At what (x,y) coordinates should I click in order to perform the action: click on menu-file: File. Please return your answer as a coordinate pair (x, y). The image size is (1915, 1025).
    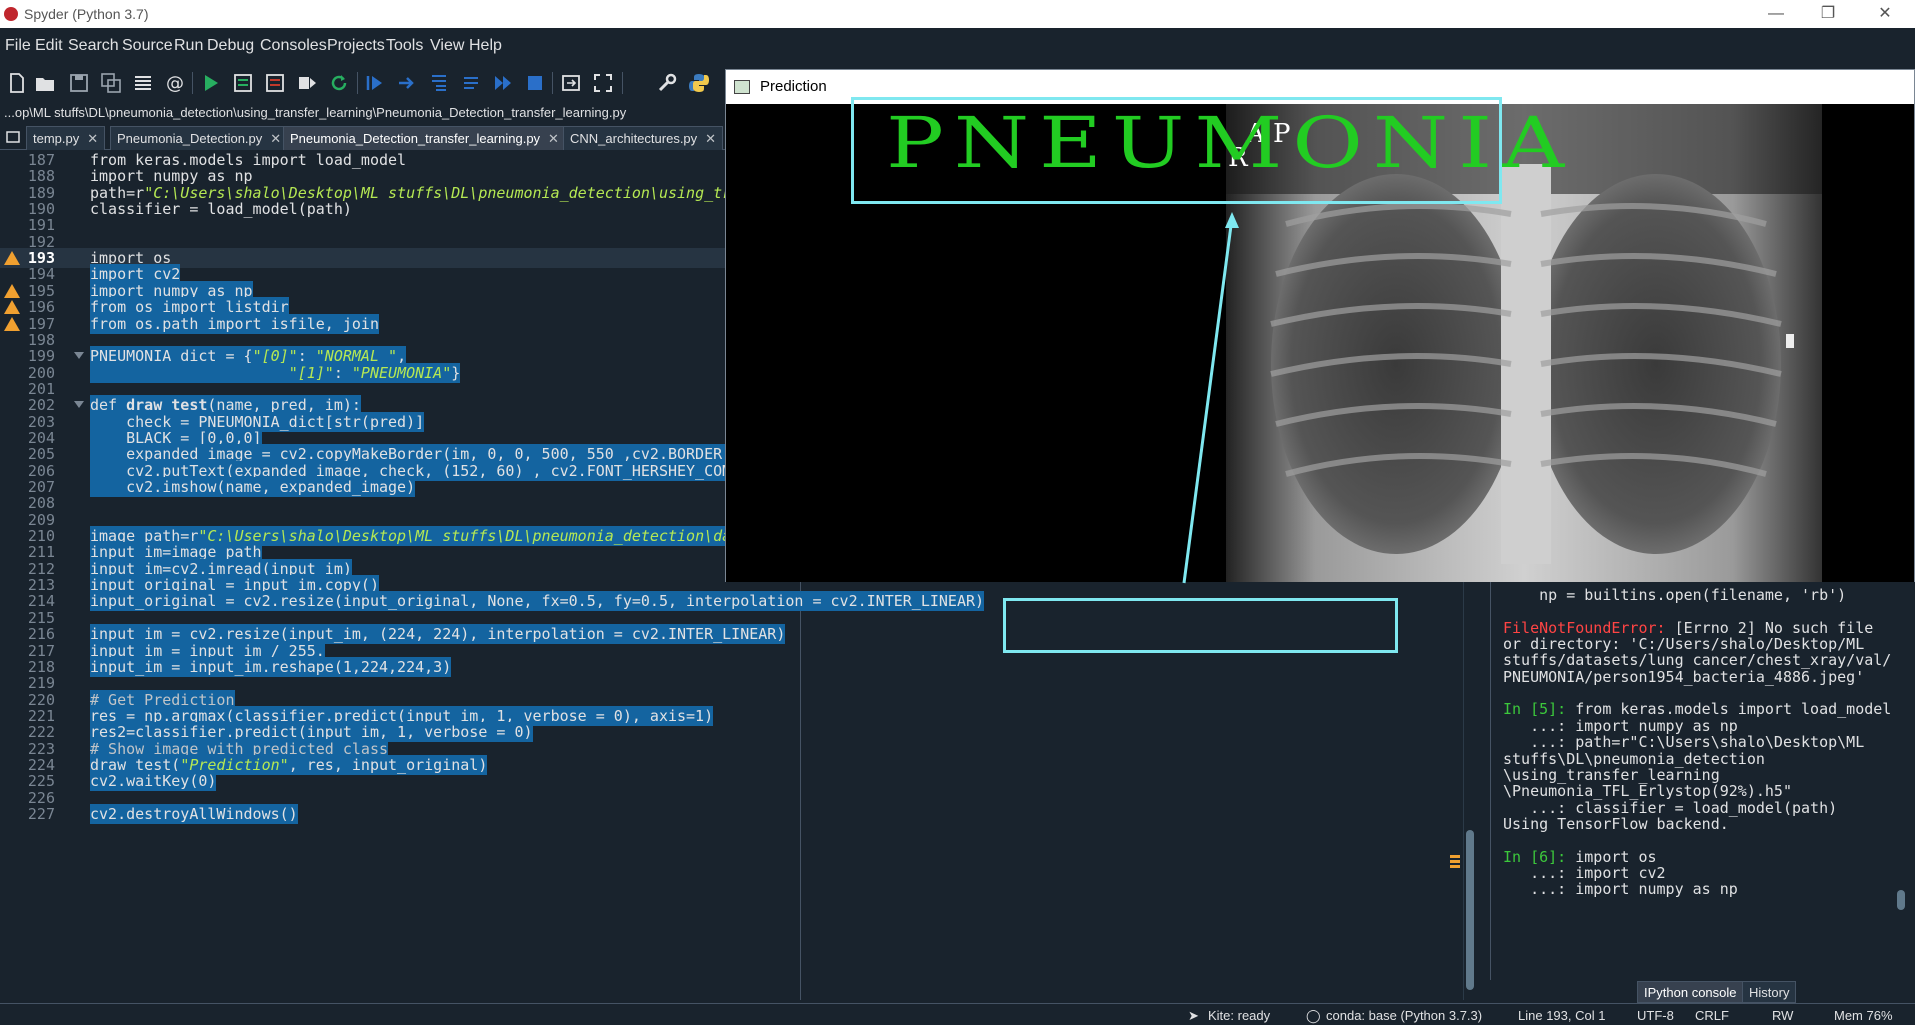
    Looking at the image, I should click on (18, 46).